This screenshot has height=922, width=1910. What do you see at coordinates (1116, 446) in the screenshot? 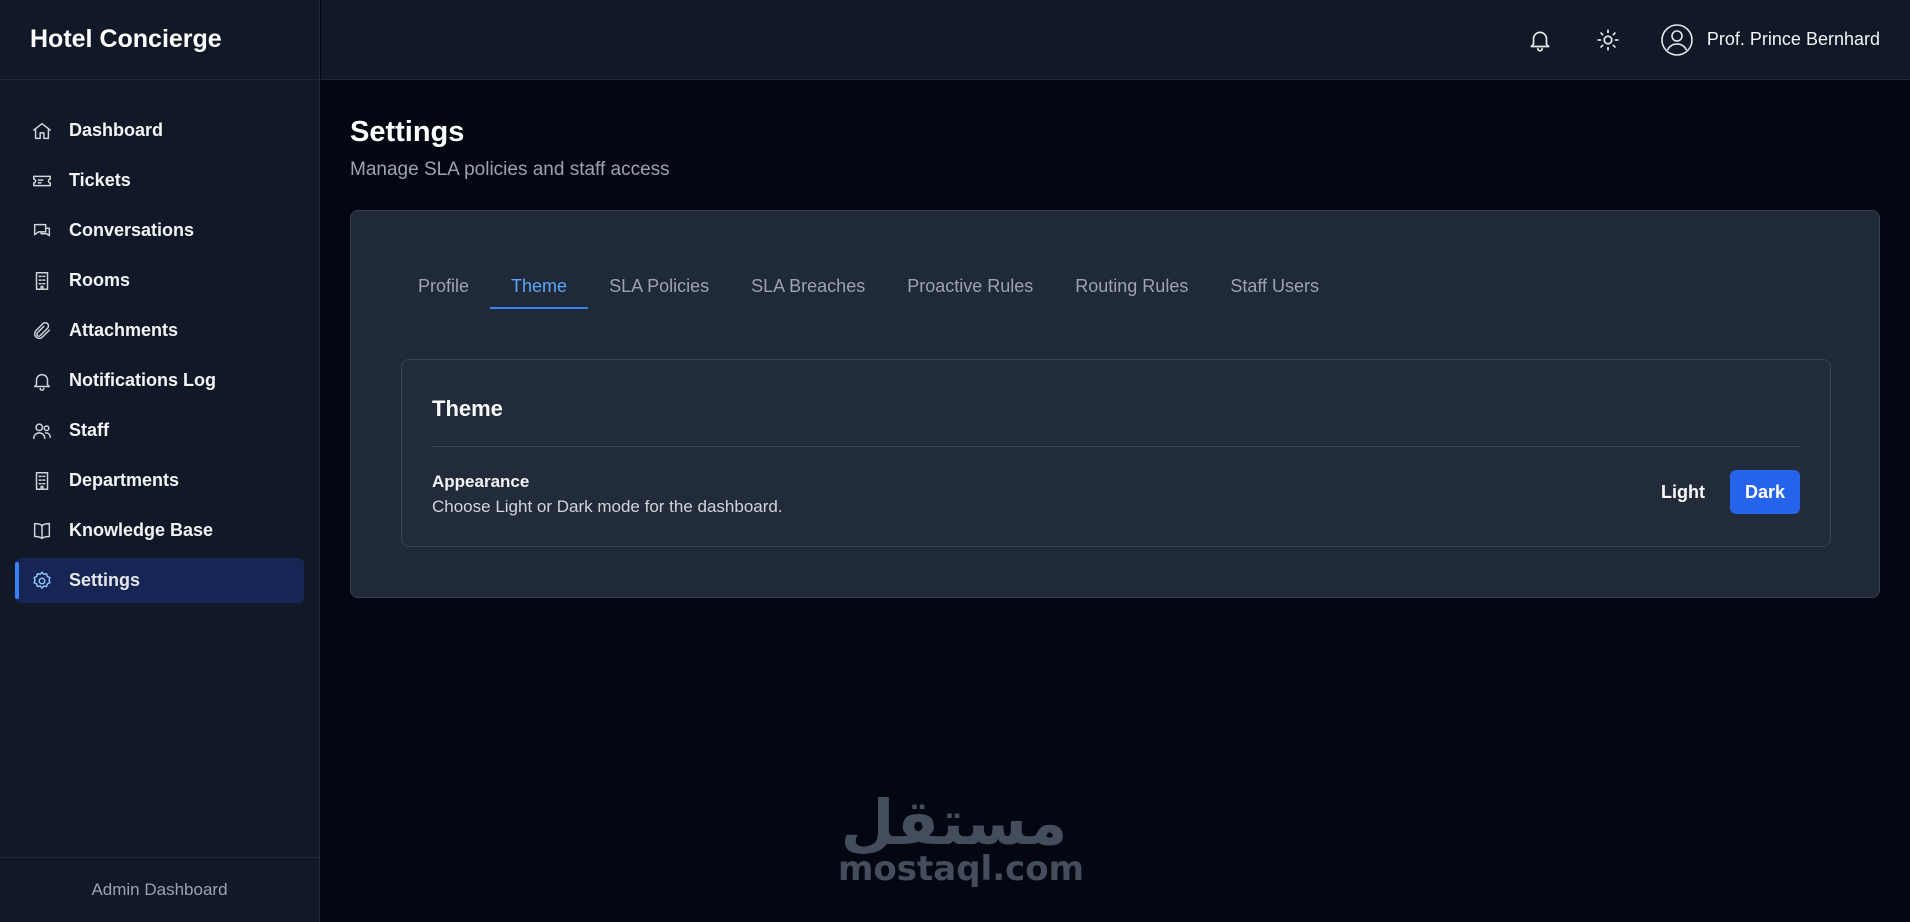
I see `divider` at bounding box center [1116, 446].